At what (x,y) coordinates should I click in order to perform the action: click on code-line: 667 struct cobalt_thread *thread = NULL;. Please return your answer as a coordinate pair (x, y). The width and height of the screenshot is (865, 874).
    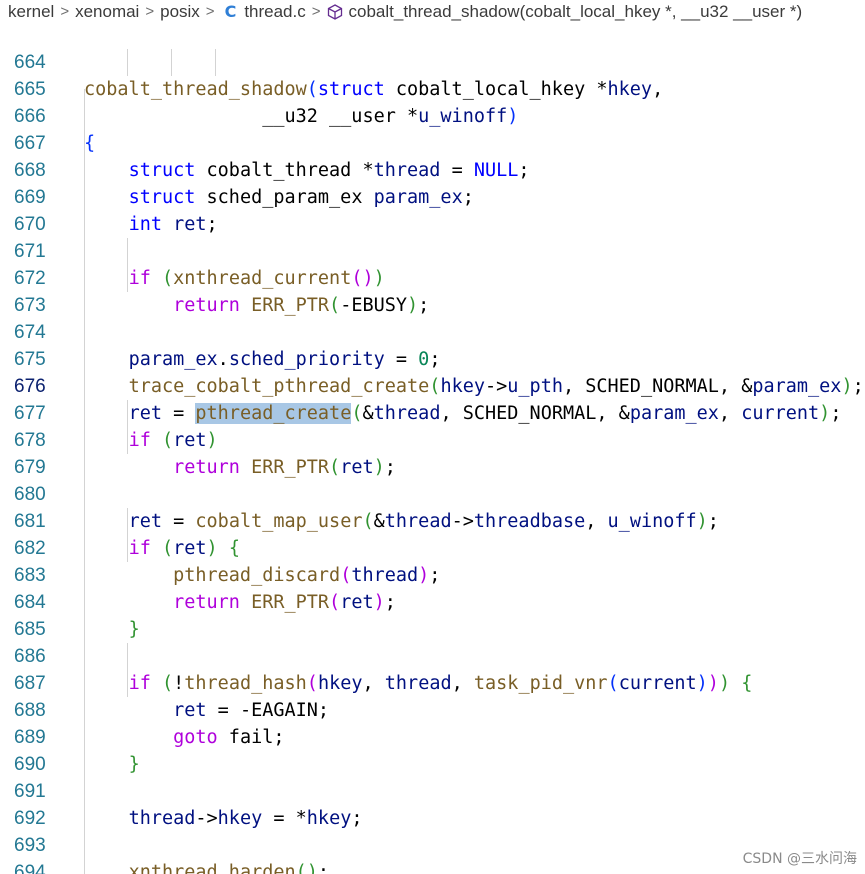
    Looking at the image, I should click on (432, 142).